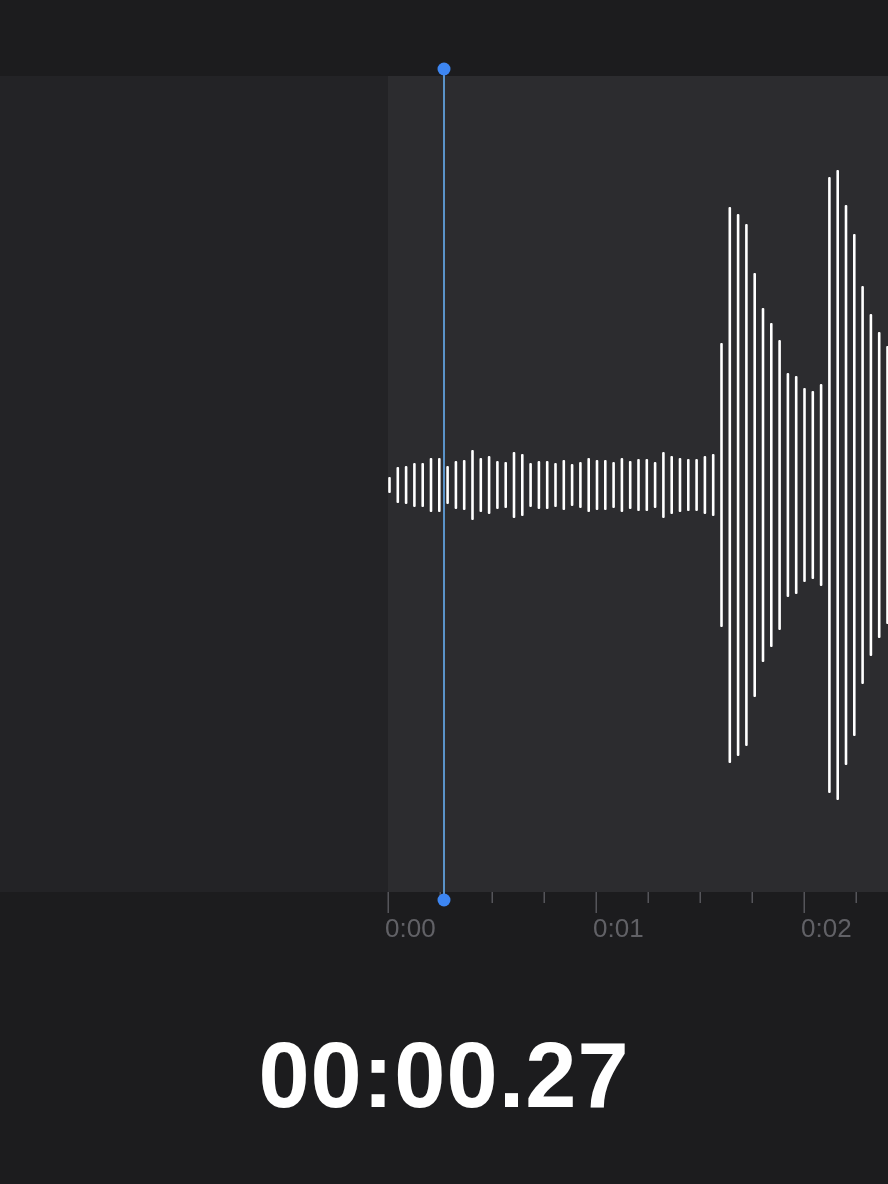  Describe the element at coordinates (444, 1075) in the screenshot. I see `elapsed-time: 00:00.27` at that location.